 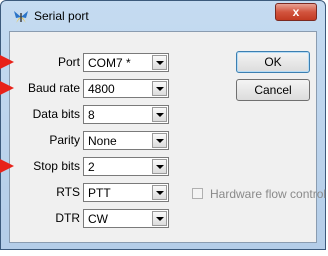 I want to click on baud-rate-value: 4800, so click(x=101, y=89).